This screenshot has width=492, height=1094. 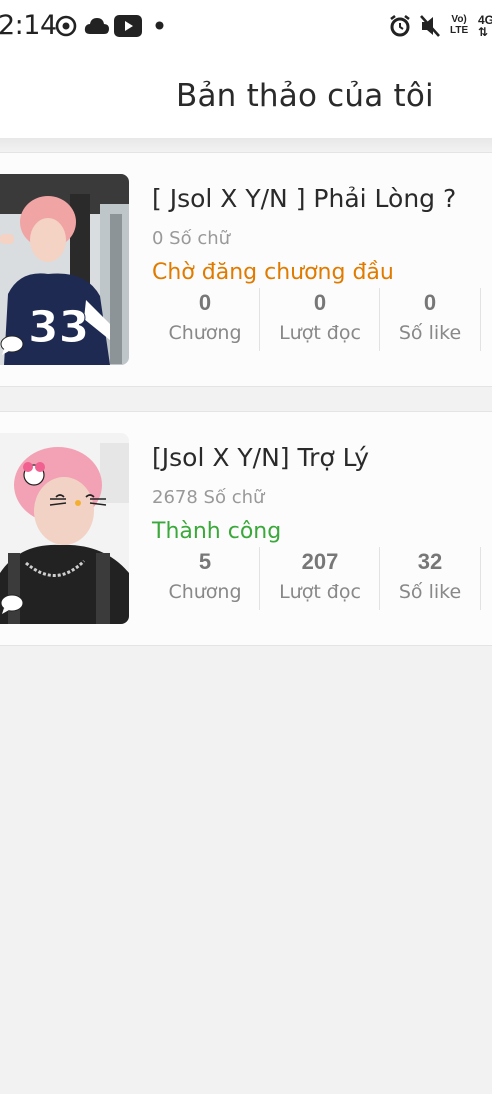 I want to click on story-title: [ Jsol X Y/N ] Phải Lòng ?, so click(x=304, y=198).